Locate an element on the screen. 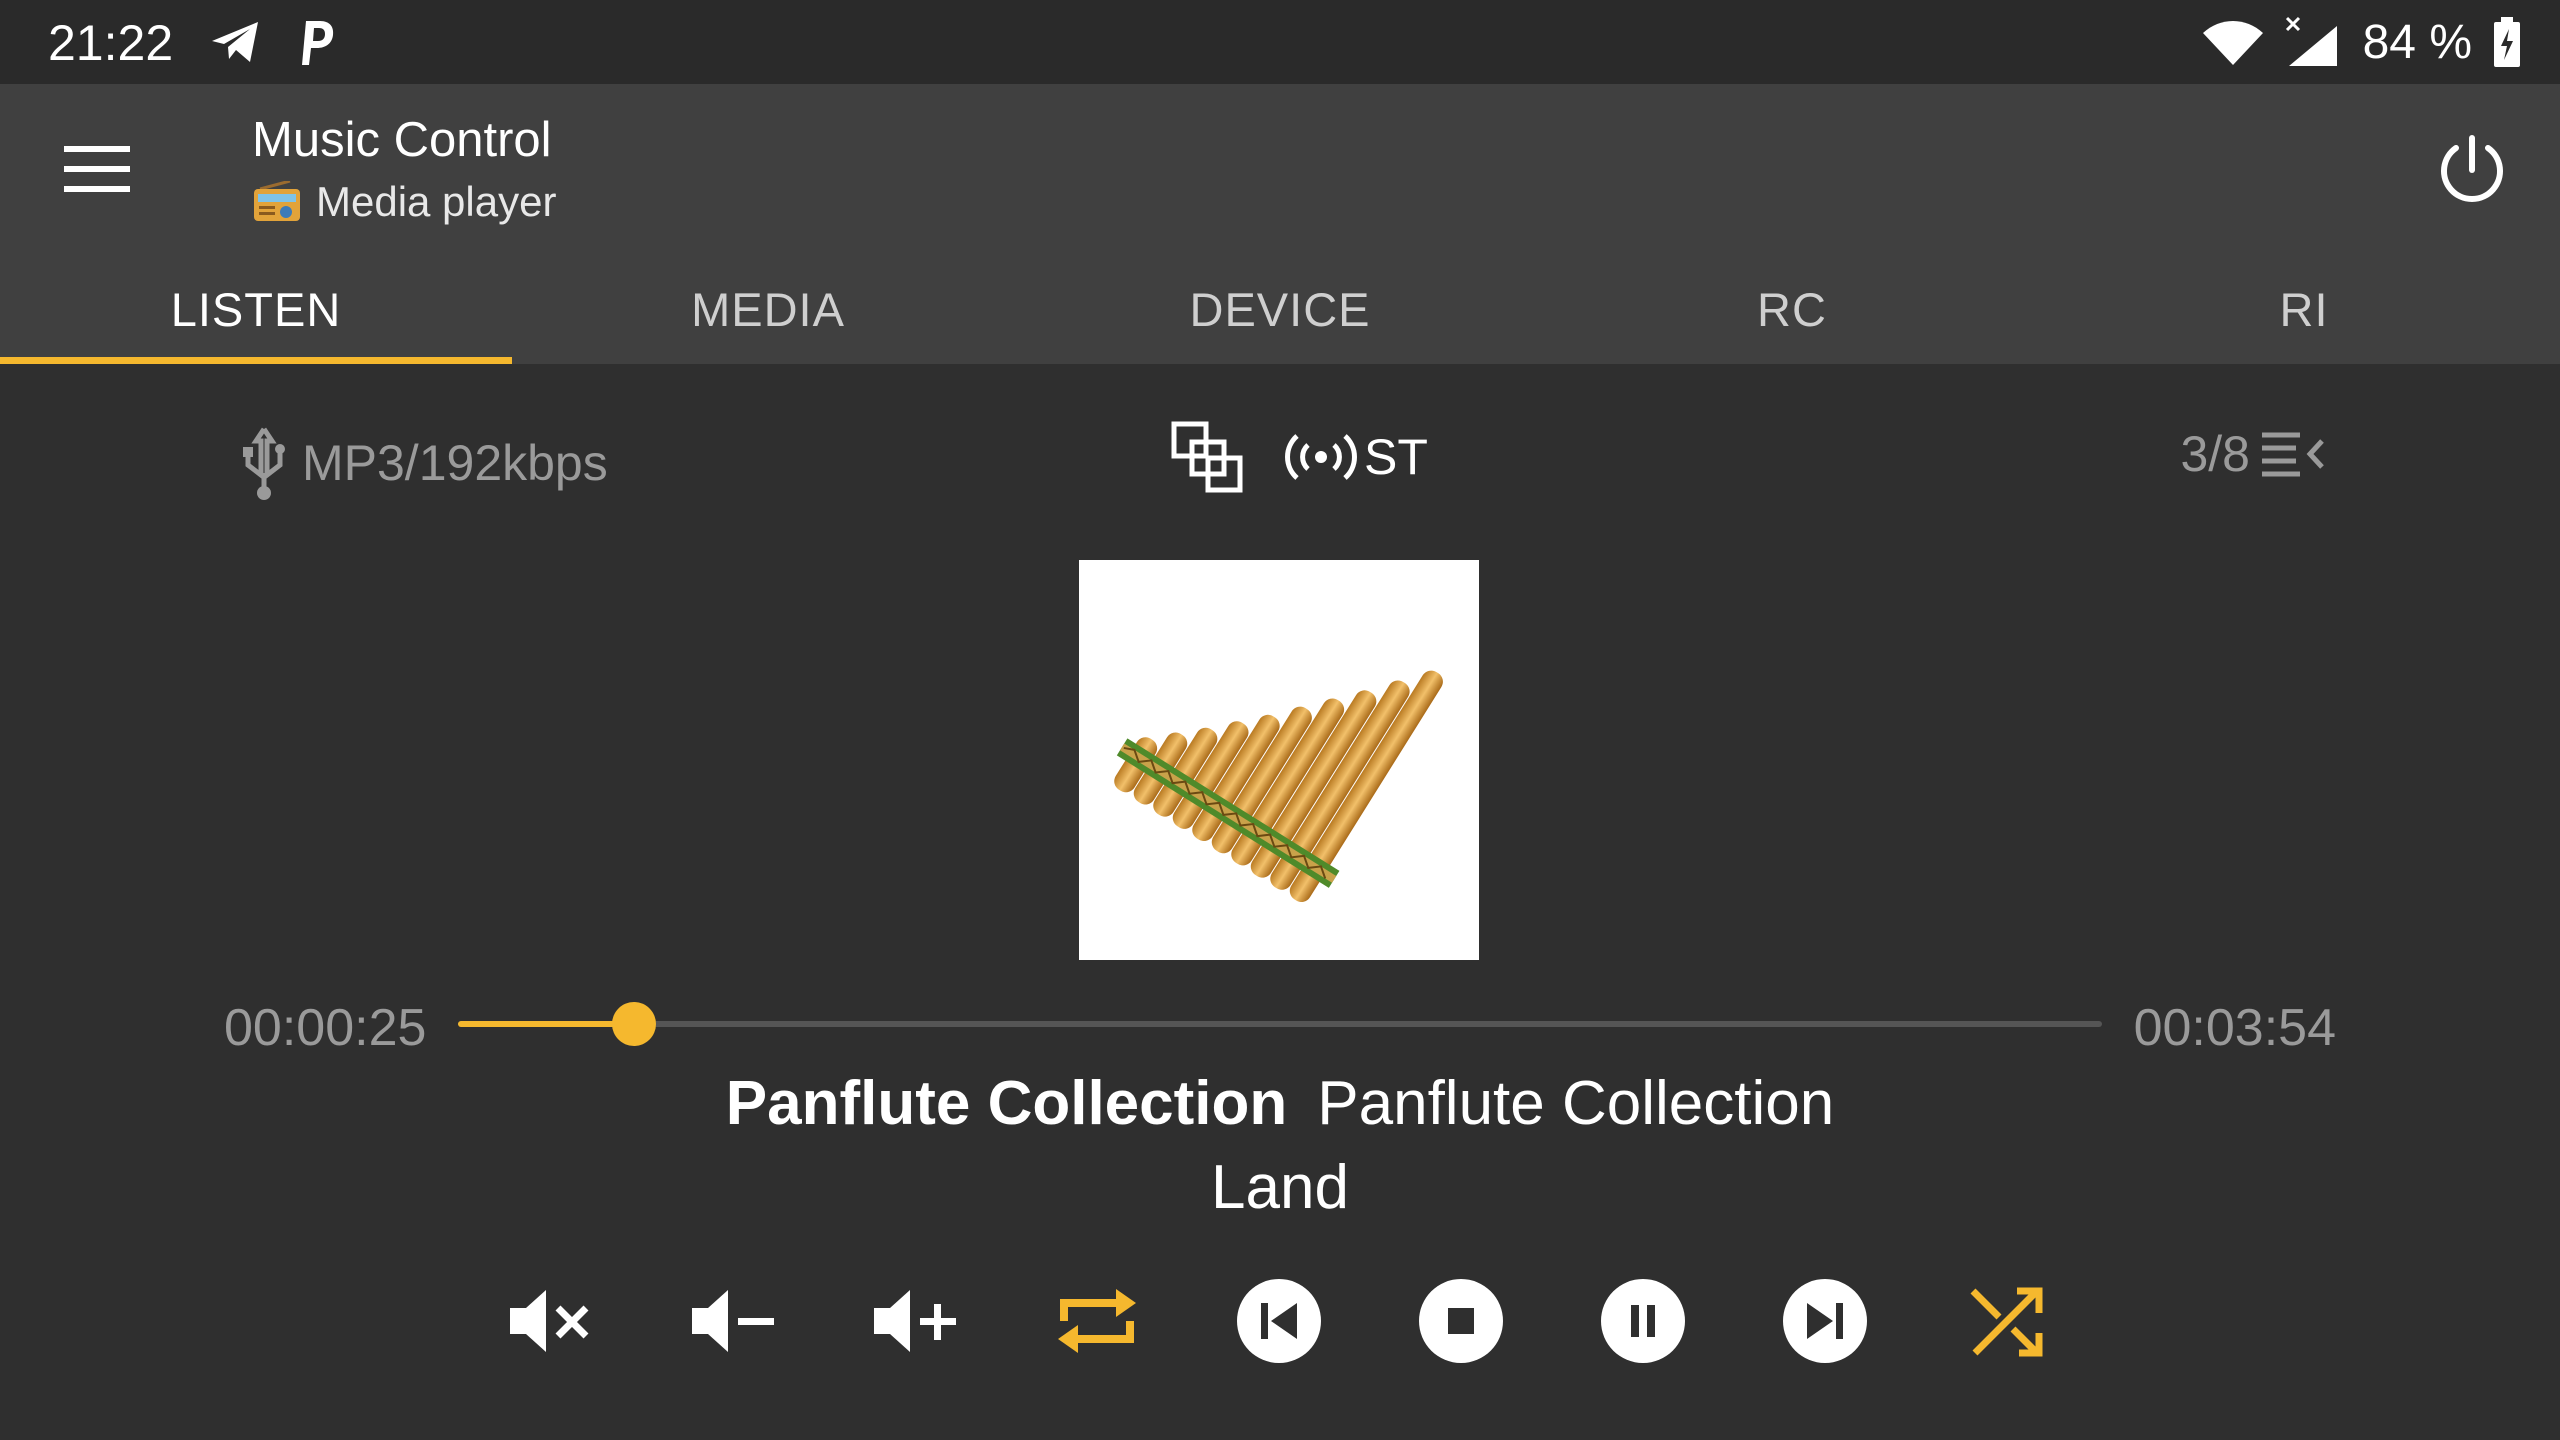  stop-button is located at coordinates (1461, 1321).